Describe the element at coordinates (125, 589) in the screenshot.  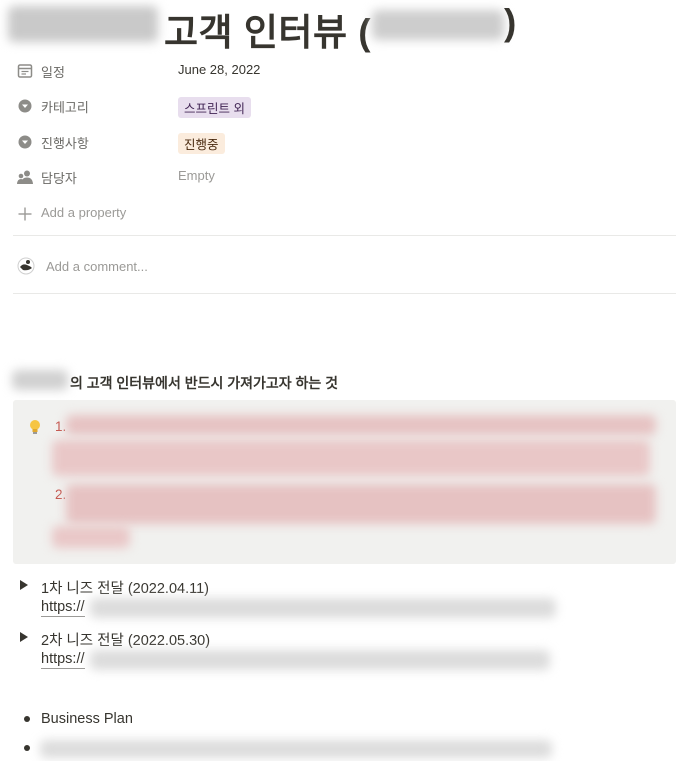
I see `toggle-label: 1차 니즈 전달 (2022.04.11)` at that location.